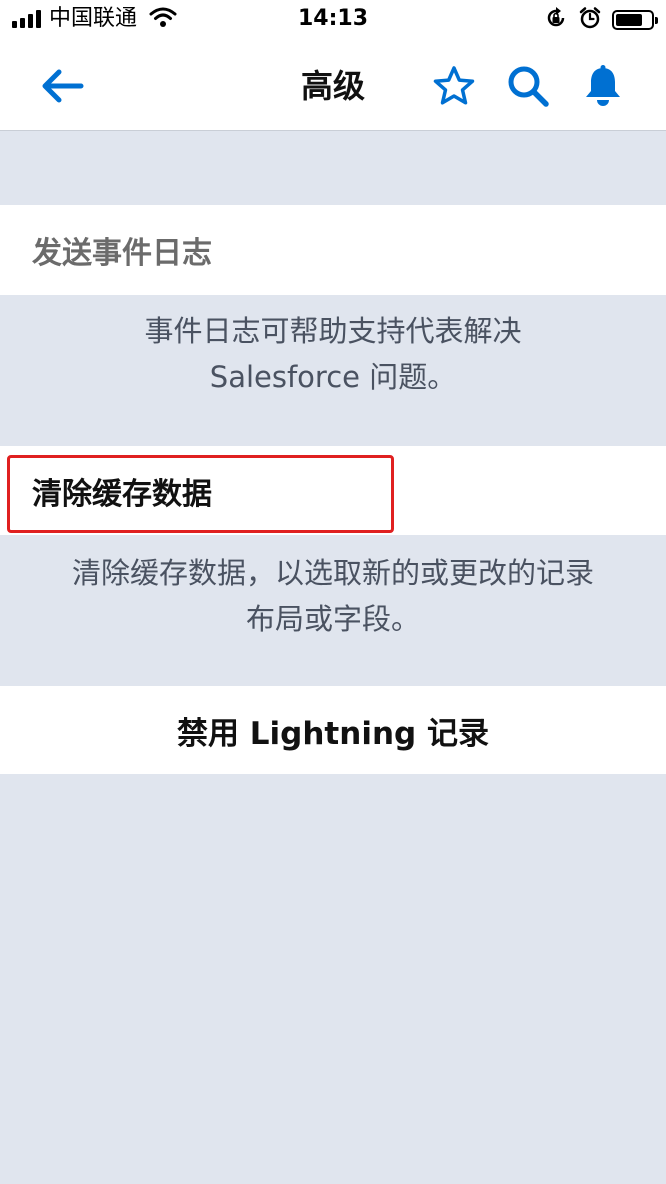  I want to click on orientation-lock-icon, so click(556, 20).